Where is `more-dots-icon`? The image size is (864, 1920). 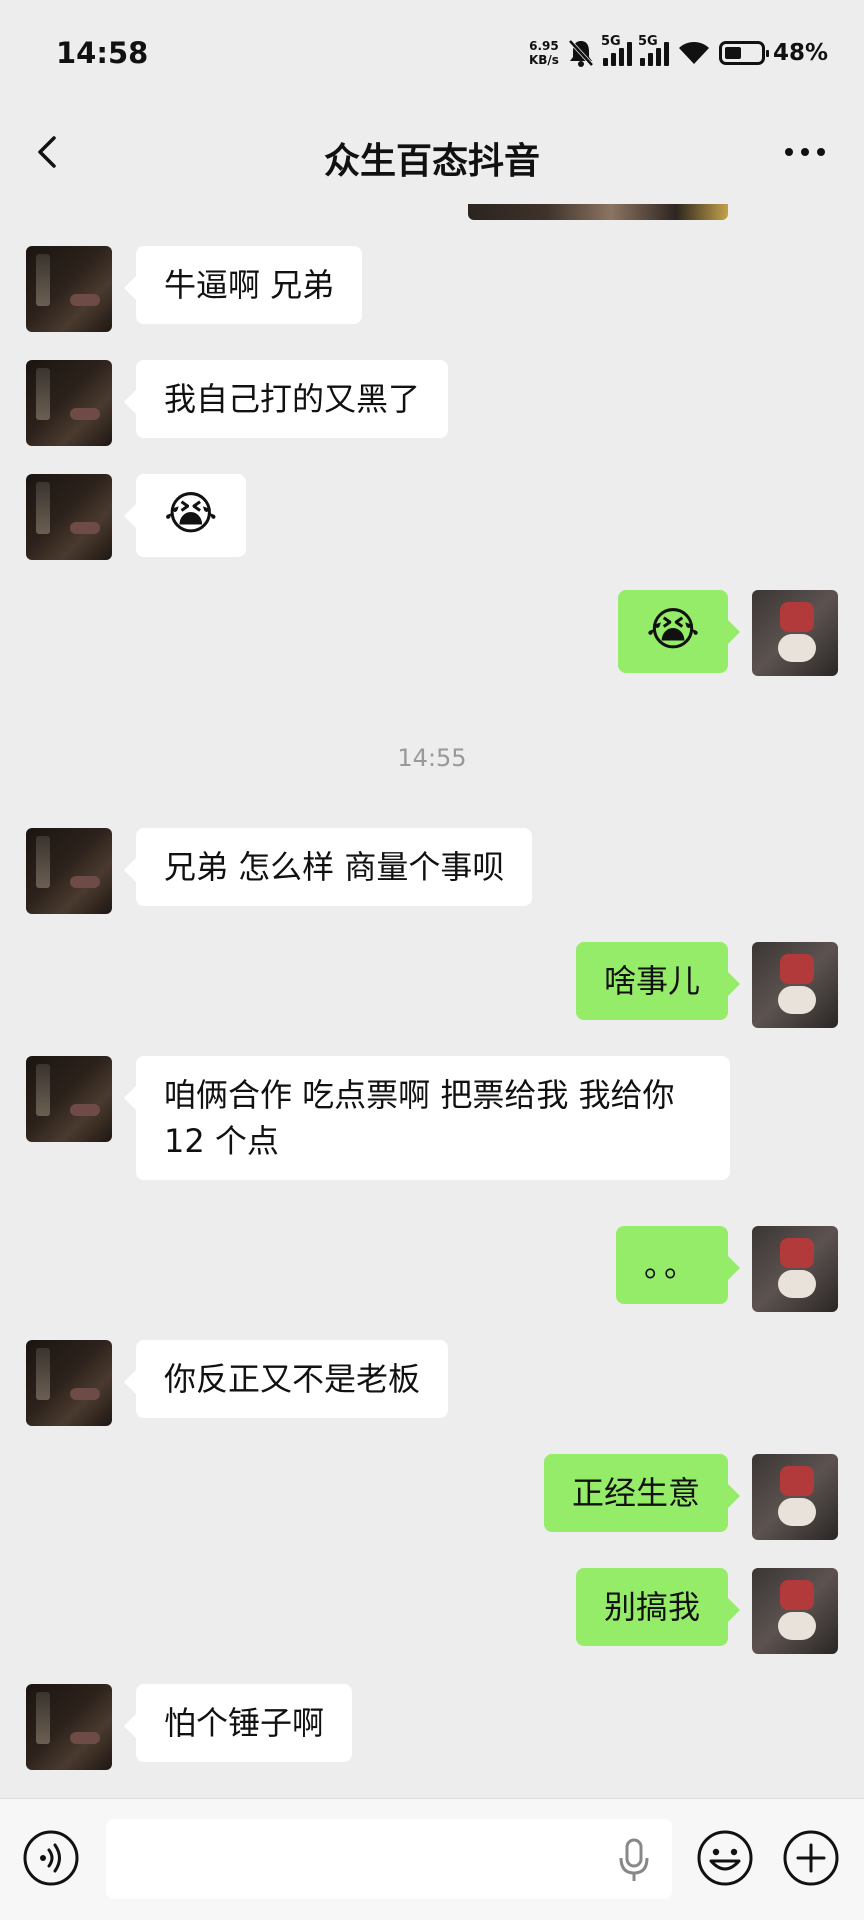
more-dots-icon is located at coordinates (805, 152).